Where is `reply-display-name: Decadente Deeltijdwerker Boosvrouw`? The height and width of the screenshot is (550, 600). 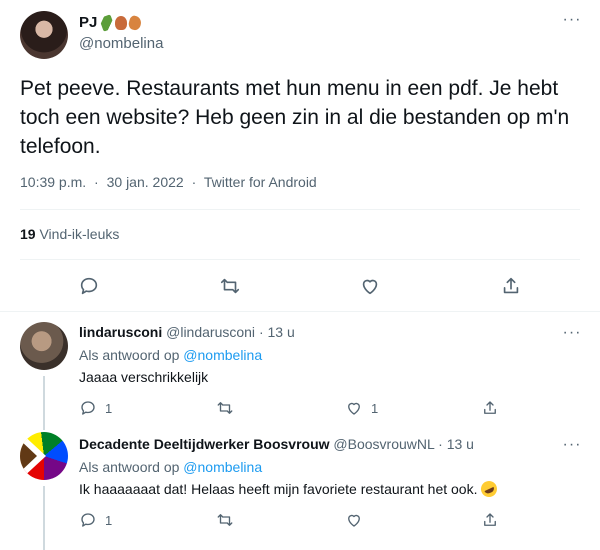
reply-display-name: Decadente Deeltijdwerker Boosvrouw is located at coordinates (204, 444).